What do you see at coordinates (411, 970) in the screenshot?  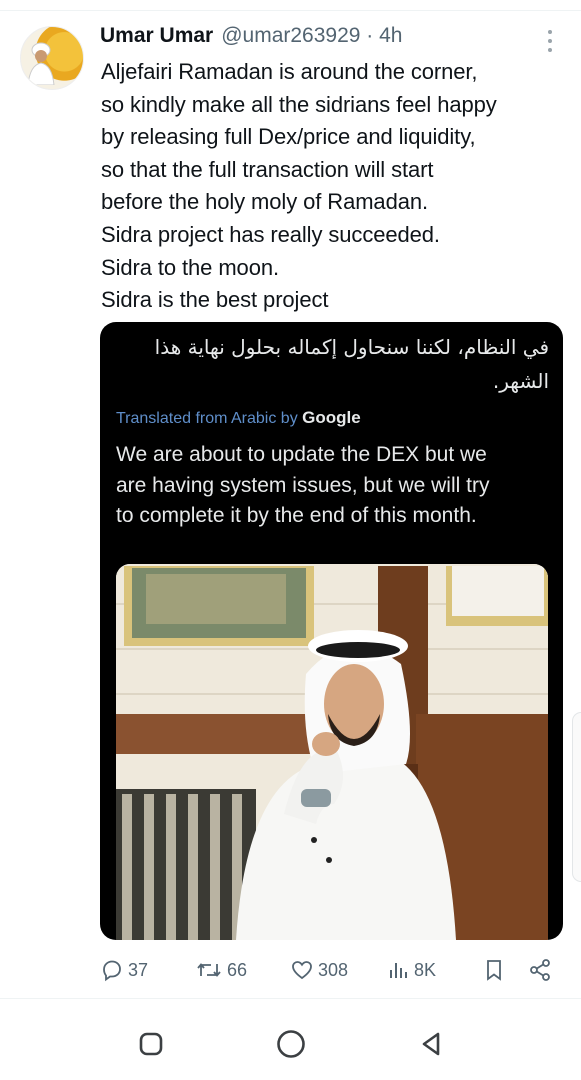 I see `views-button: 8K` at bounding box center [411, 970].